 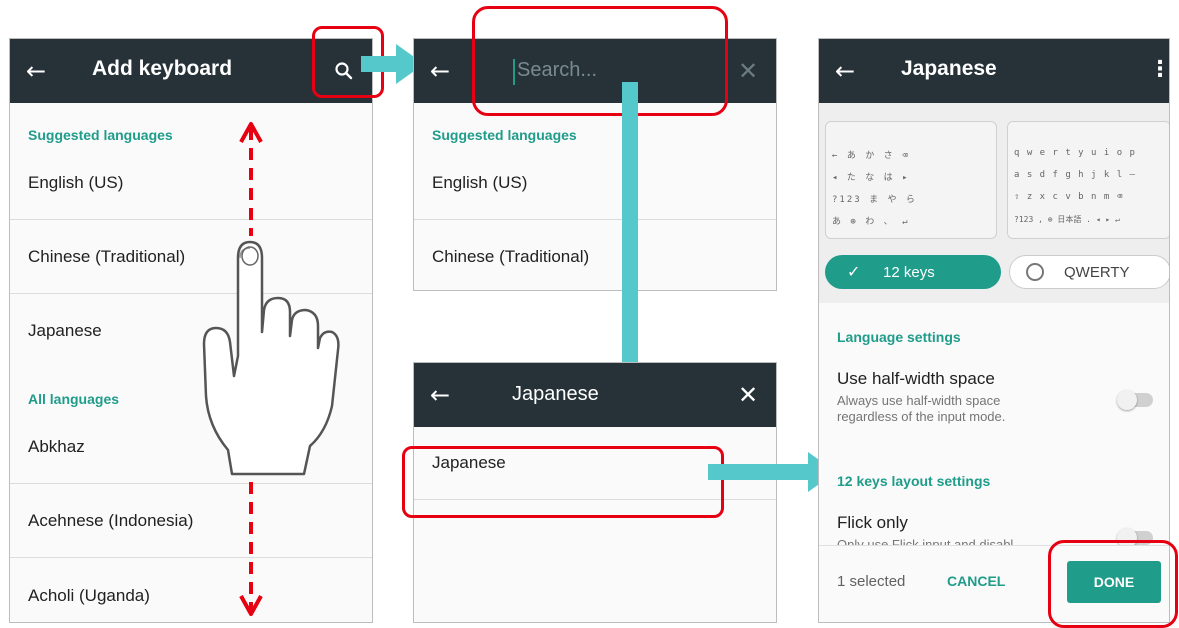 I want to click on layout-option-qwerty: QWERTY, so click(x=1089, y=272).